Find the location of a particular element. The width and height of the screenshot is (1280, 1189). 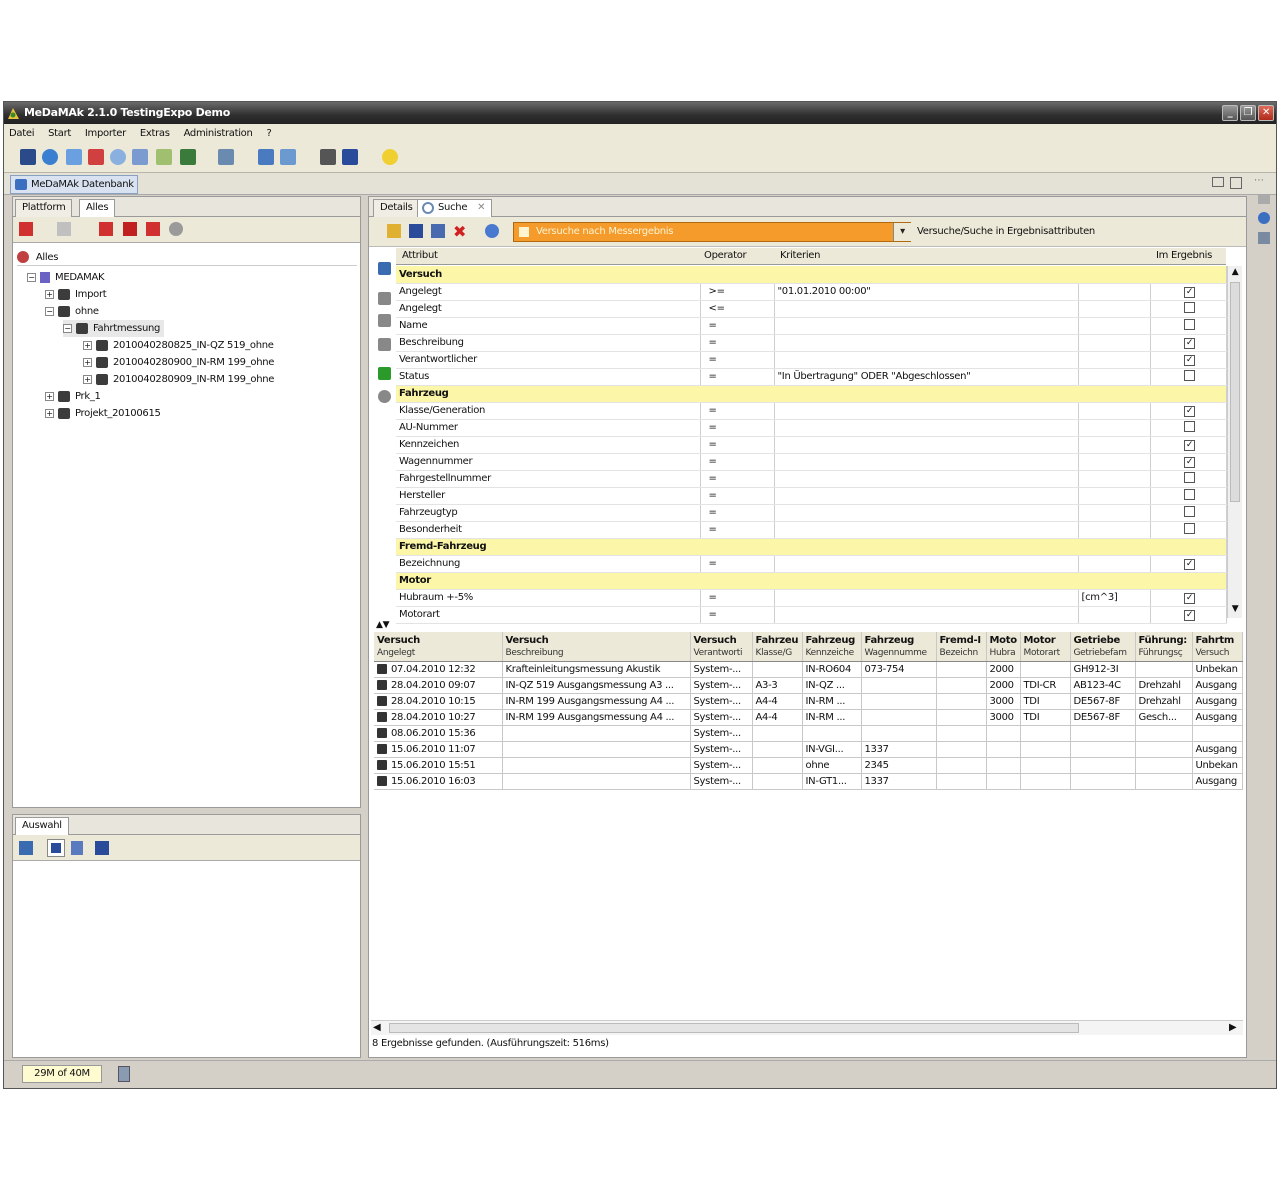

collapse-icon is located at coordinates (64, 229).